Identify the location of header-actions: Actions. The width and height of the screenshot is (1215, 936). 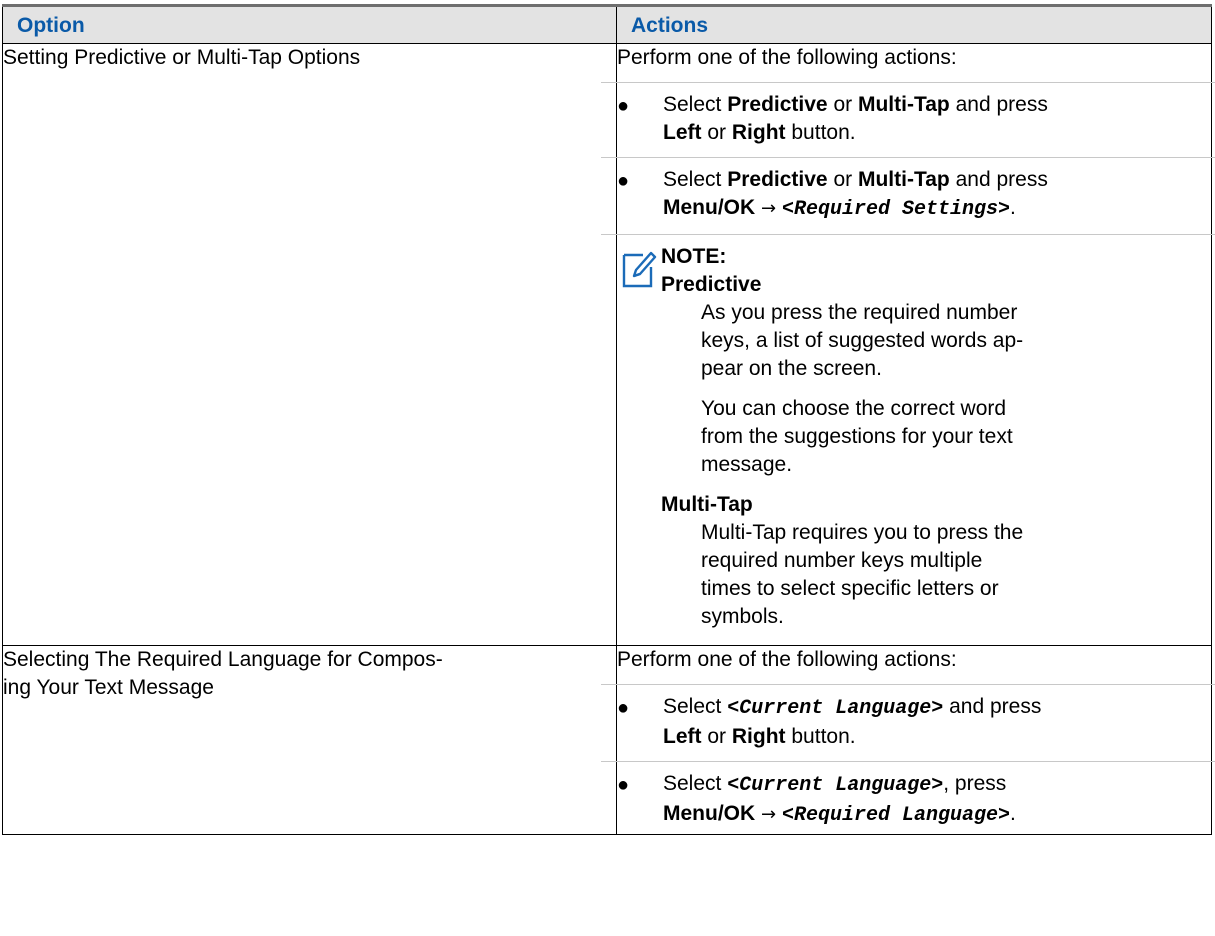
(914, 24).